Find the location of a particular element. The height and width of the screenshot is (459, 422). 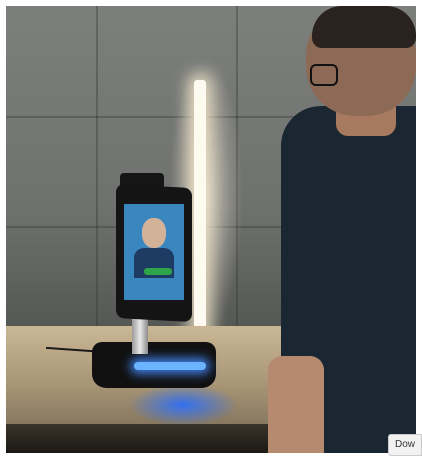

base-led-strip is located at coordinates (170, 366).